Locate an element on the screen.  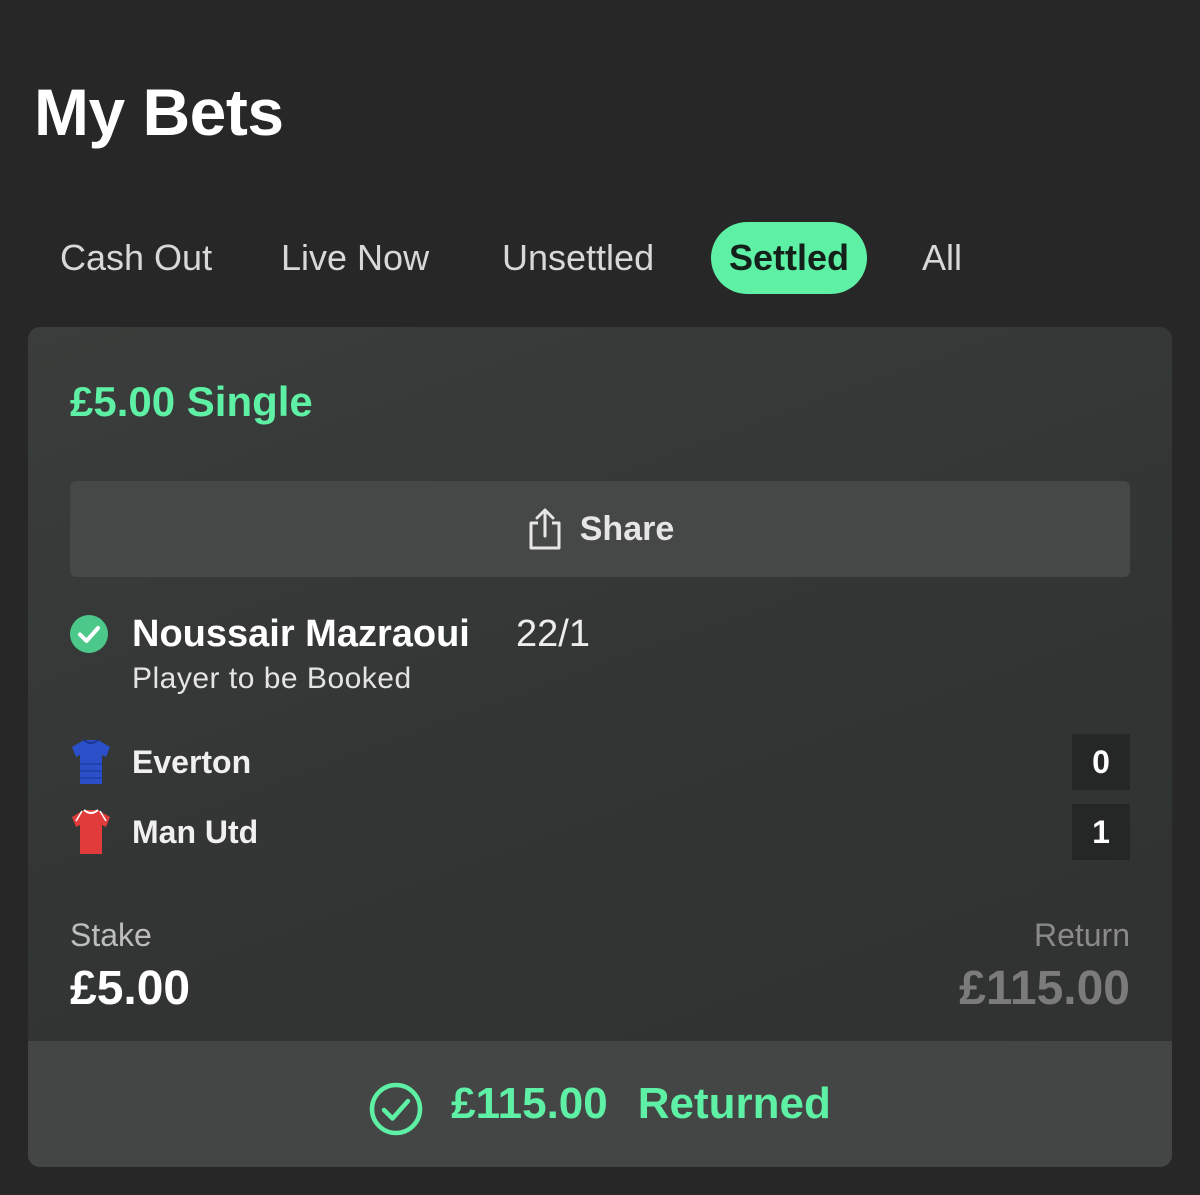
selection-player: Noussair Mazraoui is located at coordinates (301, 634).